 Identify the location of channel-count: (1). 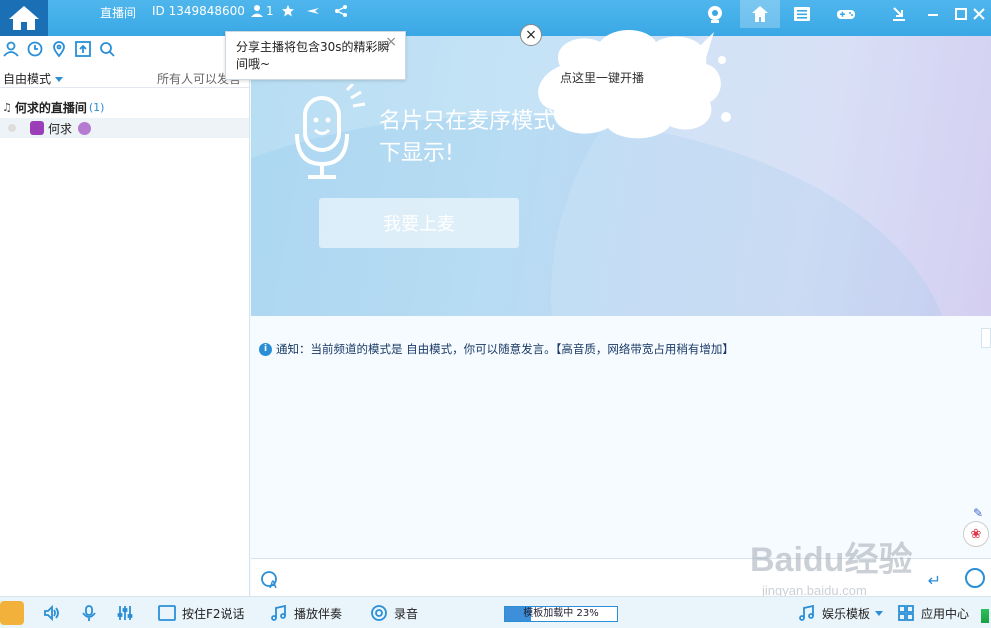
(96, 107).